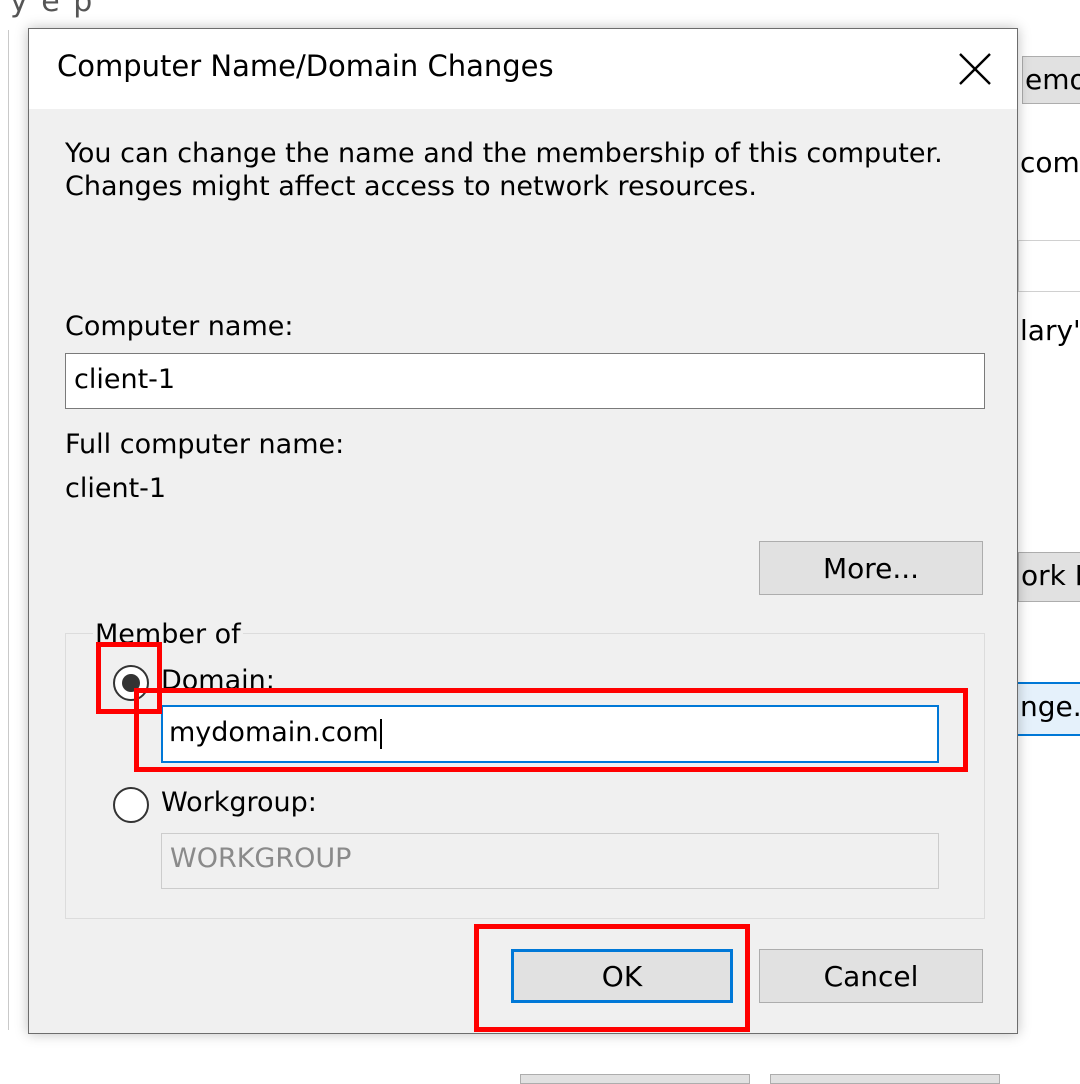 Image resolution: width=1080 pixels, height=1084 pixels. I want to click on radio-selected-icon, so click(131, 683).